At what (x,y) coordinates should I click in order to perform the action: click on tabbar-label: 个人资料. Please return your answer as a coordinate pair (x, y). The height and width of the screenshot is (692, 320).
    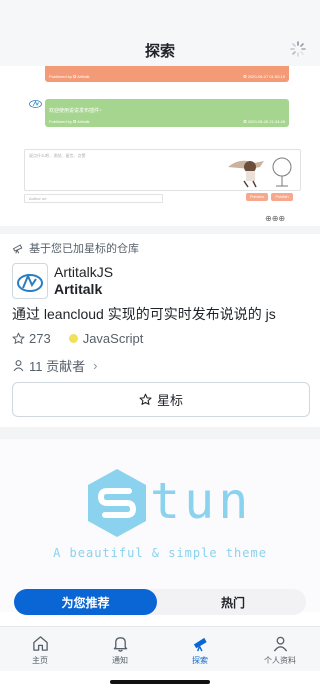
    Looking at the image, I should click on (280, 660).